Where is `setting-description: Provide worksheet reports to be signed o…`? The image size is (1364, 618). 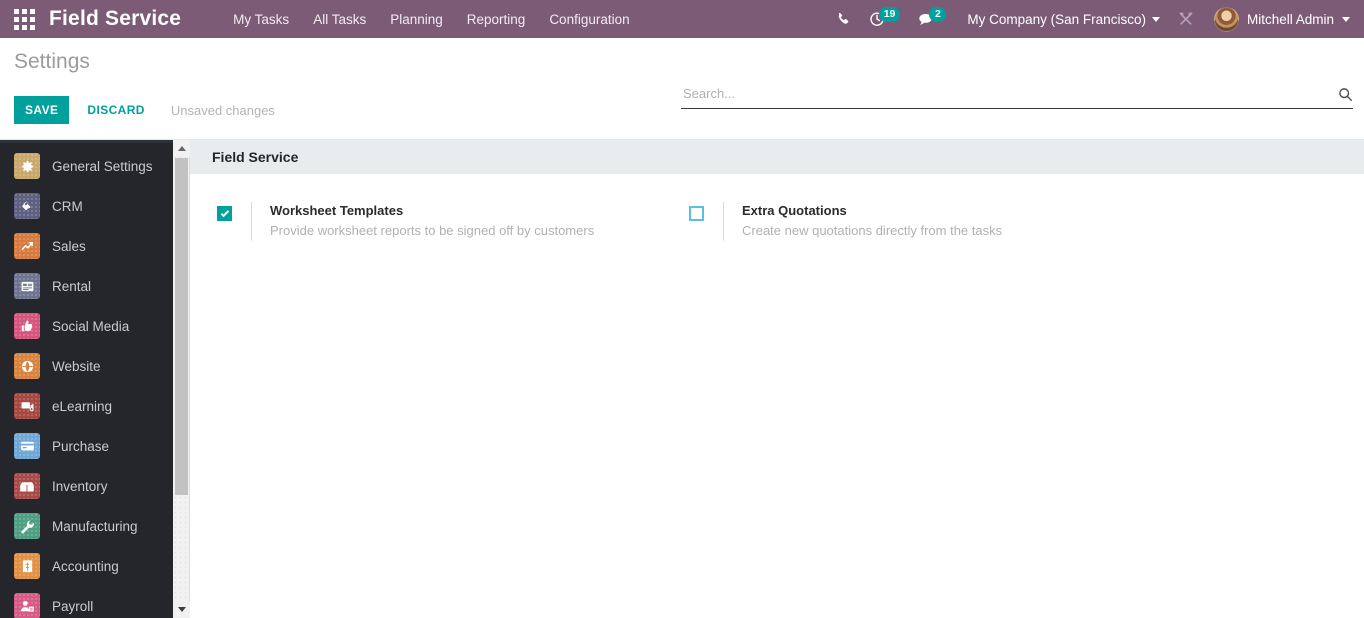 setting-description: Provide worksheet reports to be signed o… is located at coordinates (432, 230).